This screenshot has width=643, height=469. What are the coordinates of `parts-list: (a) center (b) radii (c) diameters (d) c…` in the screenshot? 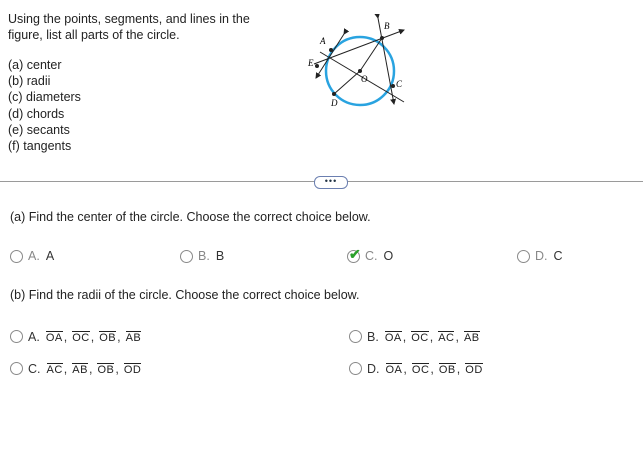 It's located at (44, 105).